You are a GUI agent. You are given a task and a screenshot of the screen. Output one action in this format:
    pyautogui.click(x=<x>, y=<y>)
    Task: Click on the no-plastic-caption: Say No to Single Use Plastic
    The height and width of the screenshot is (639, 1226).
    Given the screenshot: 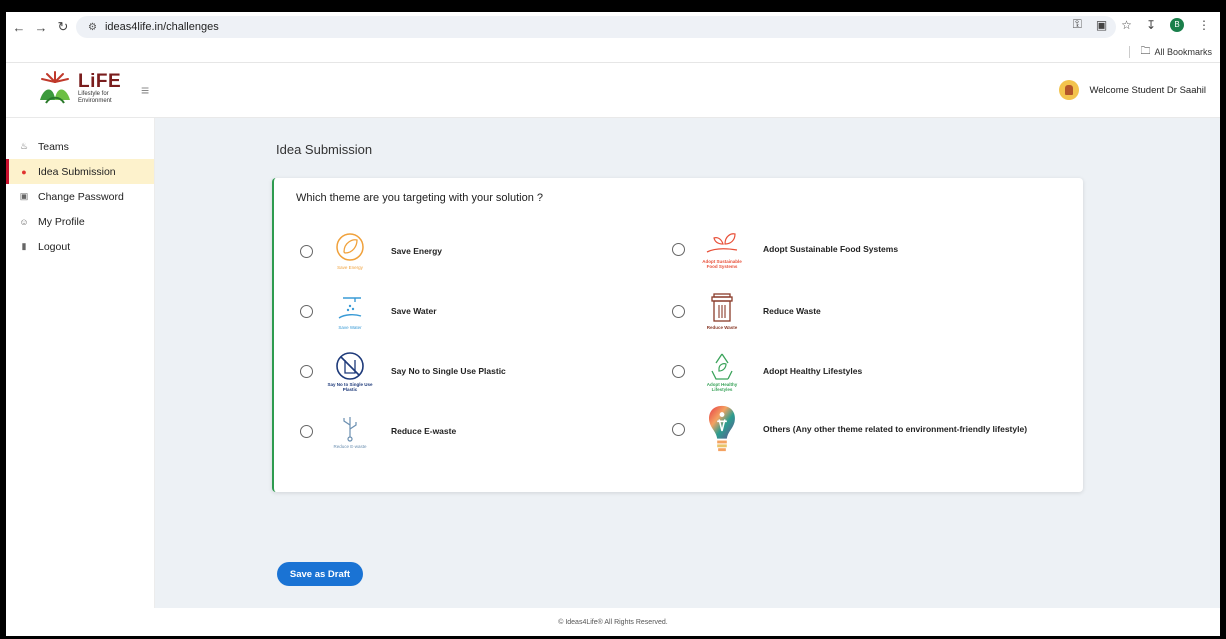 What is the action you would take?
    pyautogui.click(x=350, y=386)
    